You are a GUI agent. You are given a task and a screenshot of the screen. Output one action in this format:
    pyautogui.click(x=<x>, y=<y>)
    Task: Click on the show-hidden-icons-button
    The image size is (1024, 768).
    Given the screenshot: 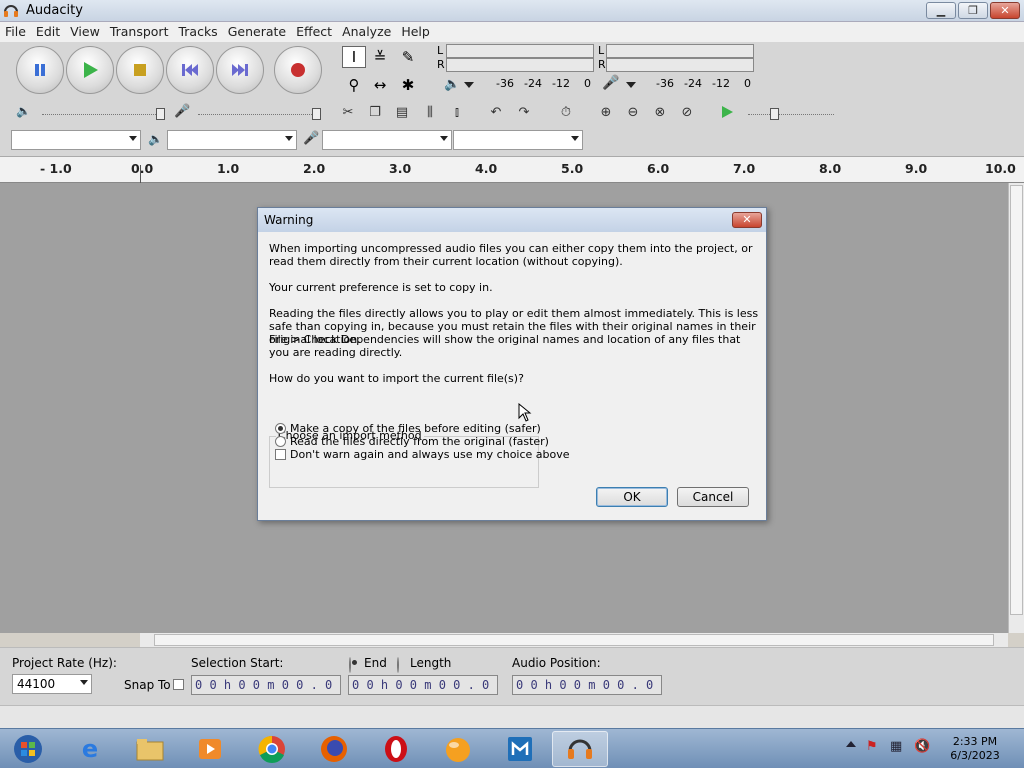 What is the action you would take?
    pyautogui.click(x=851, y=744)
    